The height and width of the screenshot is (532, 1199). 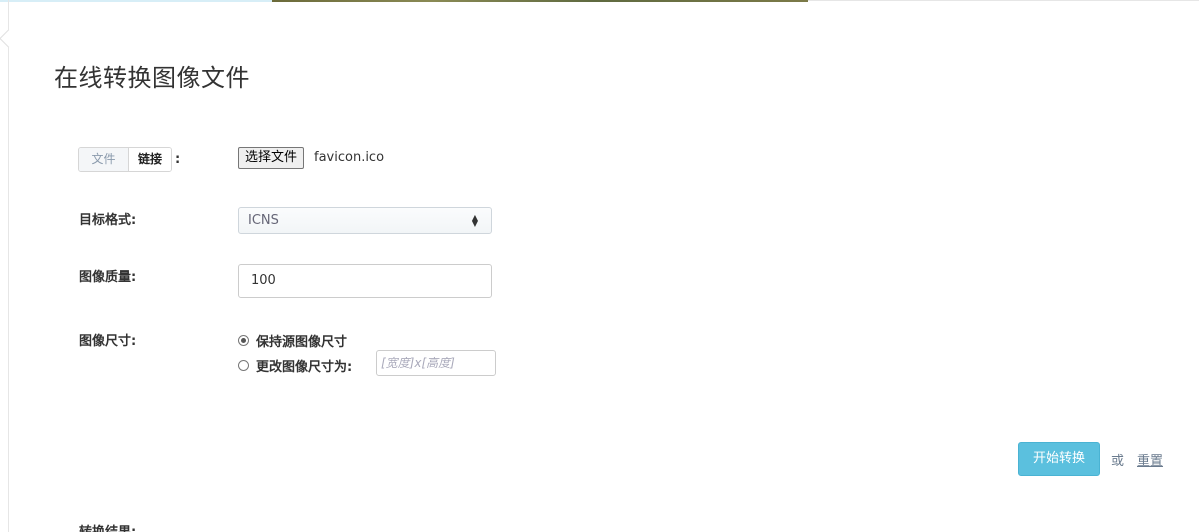 I want to click on change-size-option: 更改图像尺寸为:, so click(x=295, y=365).